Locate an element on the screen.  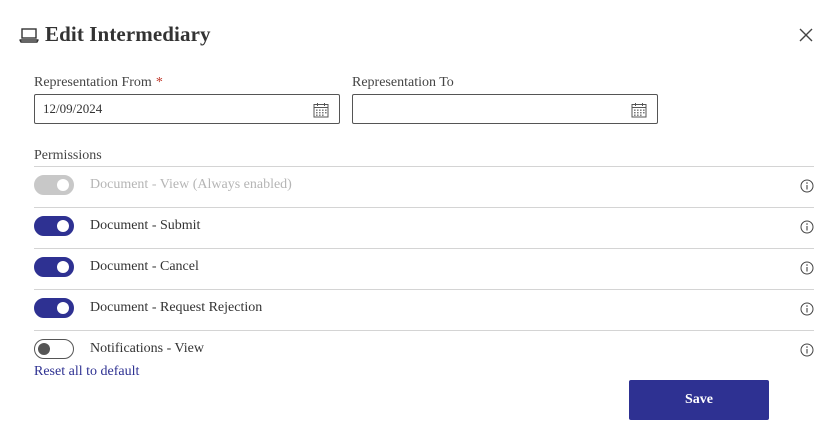
representation-from-label-text: Representation From is located at coordinates (93, 82).